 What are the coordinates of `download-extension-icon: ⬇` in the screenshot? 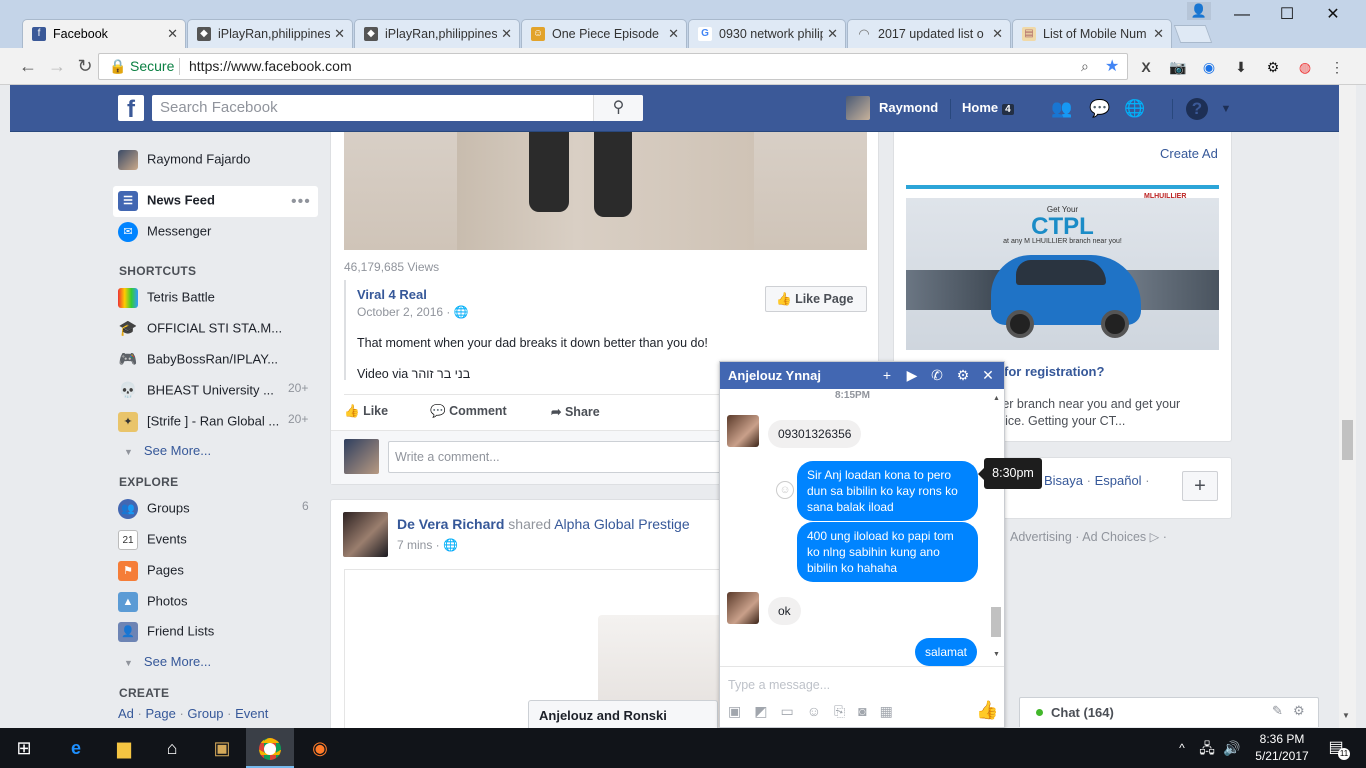 It's located at (1241, 67).